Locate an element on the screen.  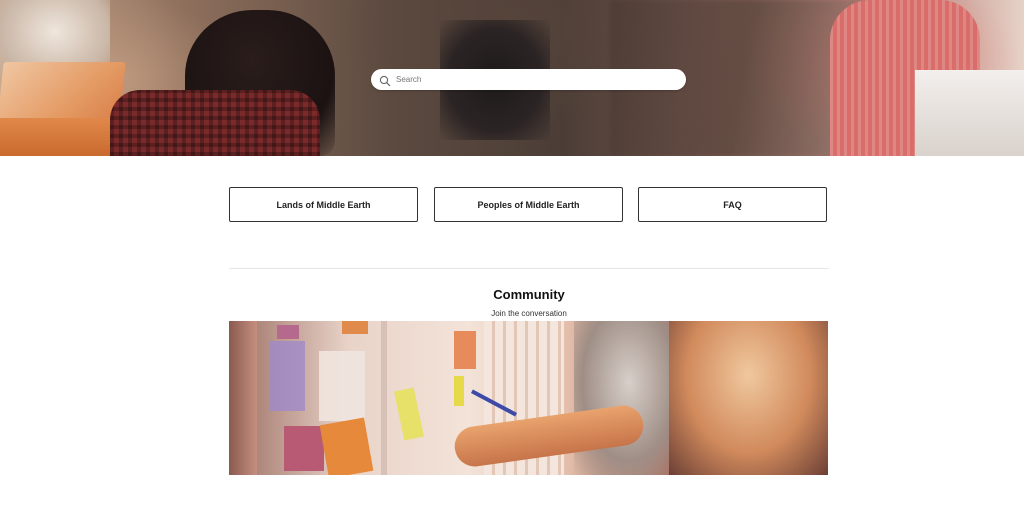
search-icon is located at coordinates (385, 80).